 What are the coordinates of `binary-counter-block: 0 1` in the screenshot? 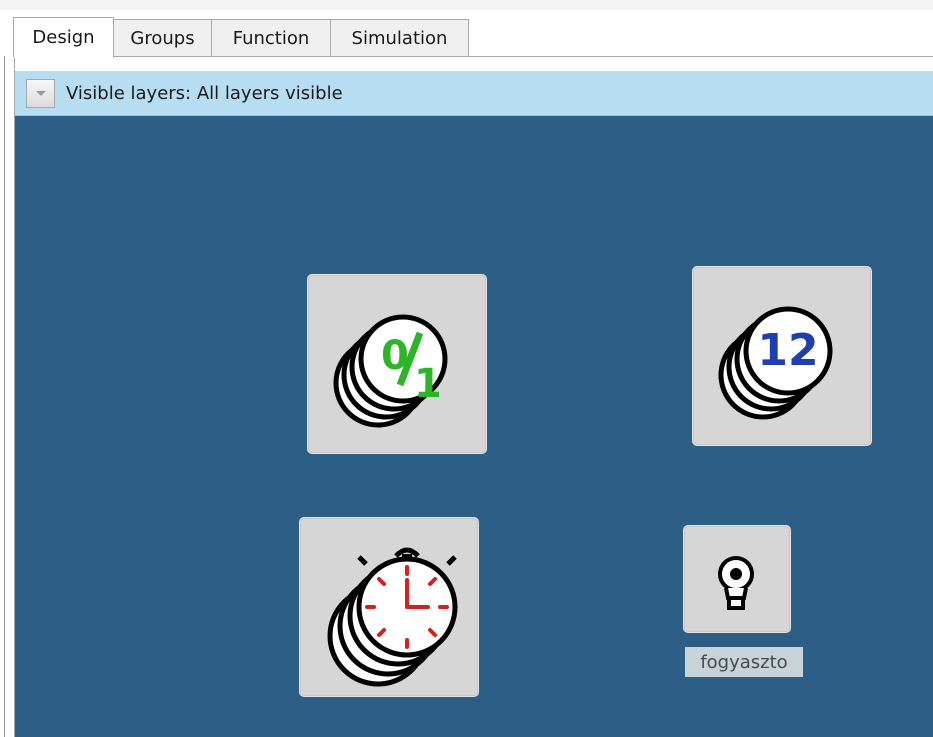 It's located at (397, 364).